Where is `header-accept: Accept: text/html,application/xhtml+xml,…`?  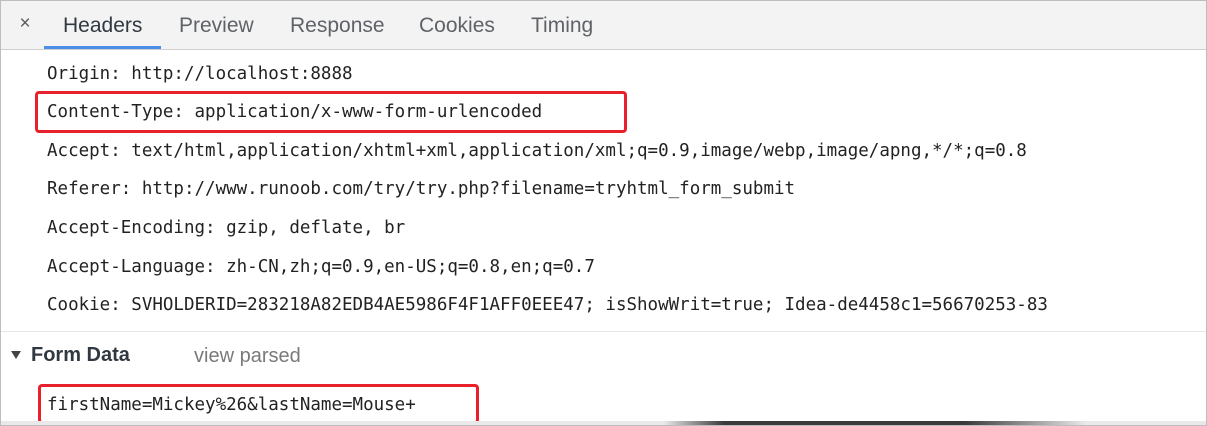 header-accept: Accept: text/html,application/xhtml+xml,… is located at coordinates (537, 151).